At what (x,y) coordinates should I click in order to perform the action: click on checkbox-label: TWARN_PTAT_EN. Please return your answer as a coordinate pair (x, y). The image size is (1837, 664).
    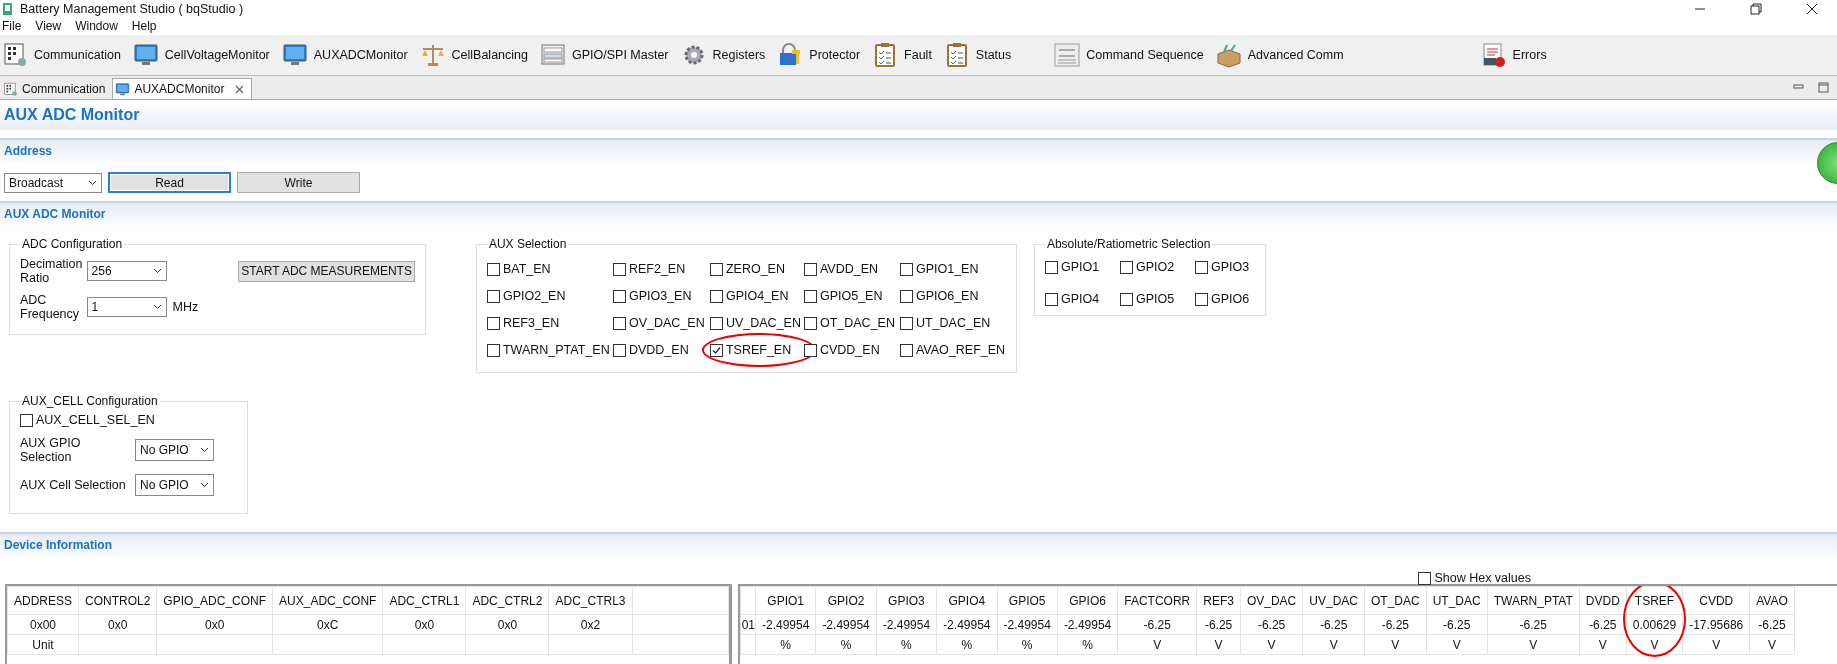
    Looking at the image, I should click on (556, 350).